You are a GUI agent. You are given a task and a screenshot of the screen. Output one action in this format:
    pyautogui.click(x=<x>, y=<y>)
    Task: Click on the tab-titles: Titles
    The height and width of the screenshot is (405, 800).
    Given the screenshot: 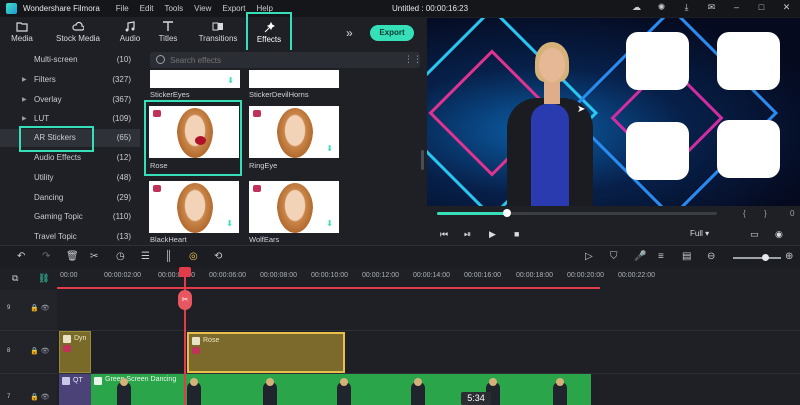 What is the action you would take?
    pyautogui.click(x=168, y=33)
    